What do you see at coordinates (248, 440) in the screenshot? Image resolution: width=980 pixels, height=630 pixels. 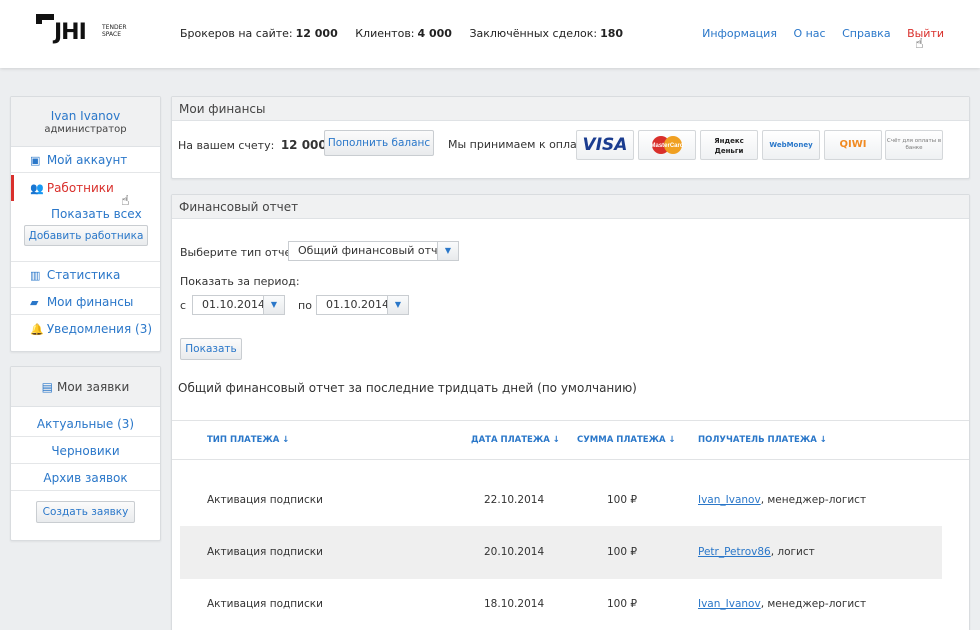 I see `col-payment-type: ТИП ПЛАТЕЖА ↓` at bounding box center [248, 440].